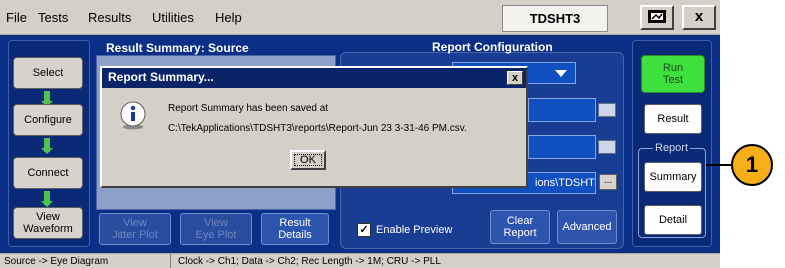  I want to click on view-eye-plot-button: View Eye Plot, so click(216, 229).